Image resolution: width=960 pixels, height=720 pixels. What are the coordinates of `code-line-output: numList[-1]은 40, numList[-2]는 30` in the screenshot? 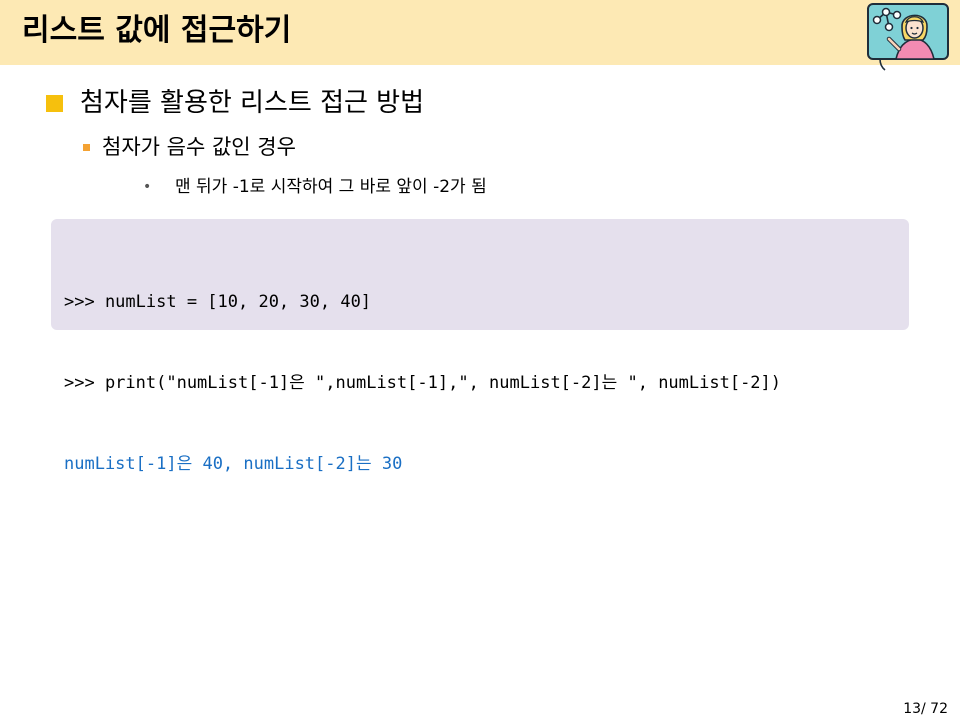 It's located at (233, 464).